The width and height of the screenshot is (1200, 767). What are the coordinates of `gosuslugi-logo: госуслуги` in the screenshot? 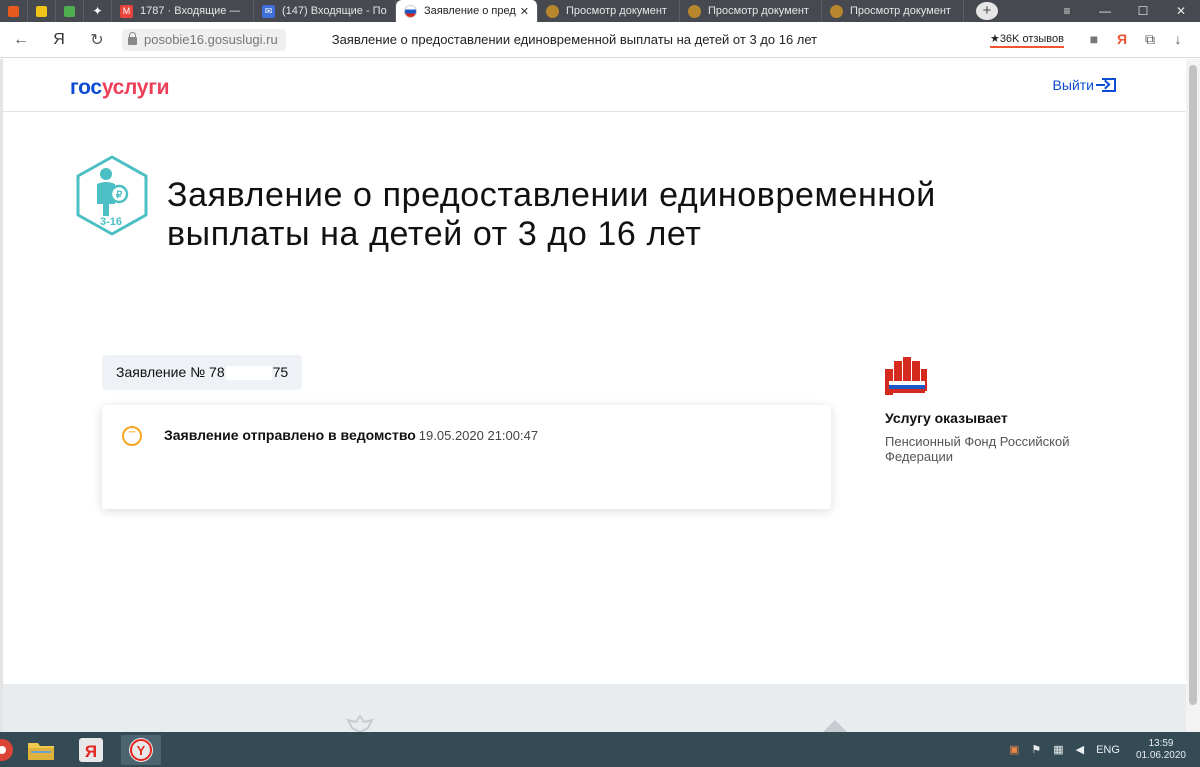 It's located at (120, 88).